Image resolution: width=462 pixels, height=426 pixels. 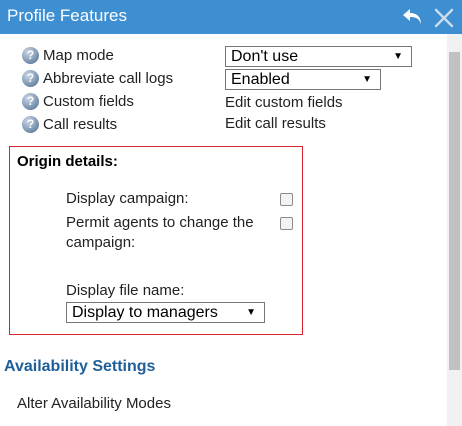 I want to click on edit-custom-fields-link: Edit custom fields, so click(x=284, y=102).